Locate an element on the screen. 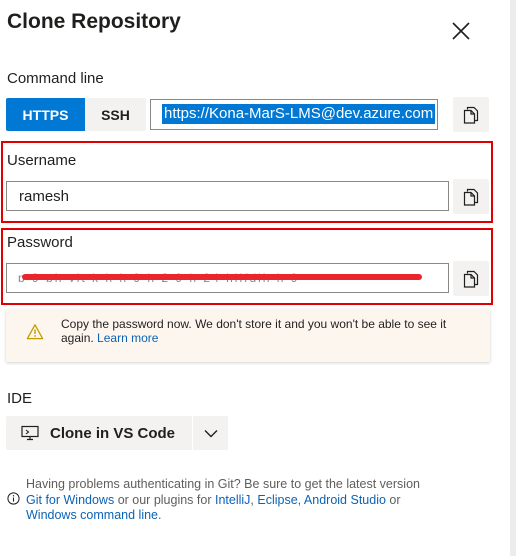 This screenshot has width=516, height=556. clone-in-vscode-button: Clone in VS Code is located at coordinates (99, 433).